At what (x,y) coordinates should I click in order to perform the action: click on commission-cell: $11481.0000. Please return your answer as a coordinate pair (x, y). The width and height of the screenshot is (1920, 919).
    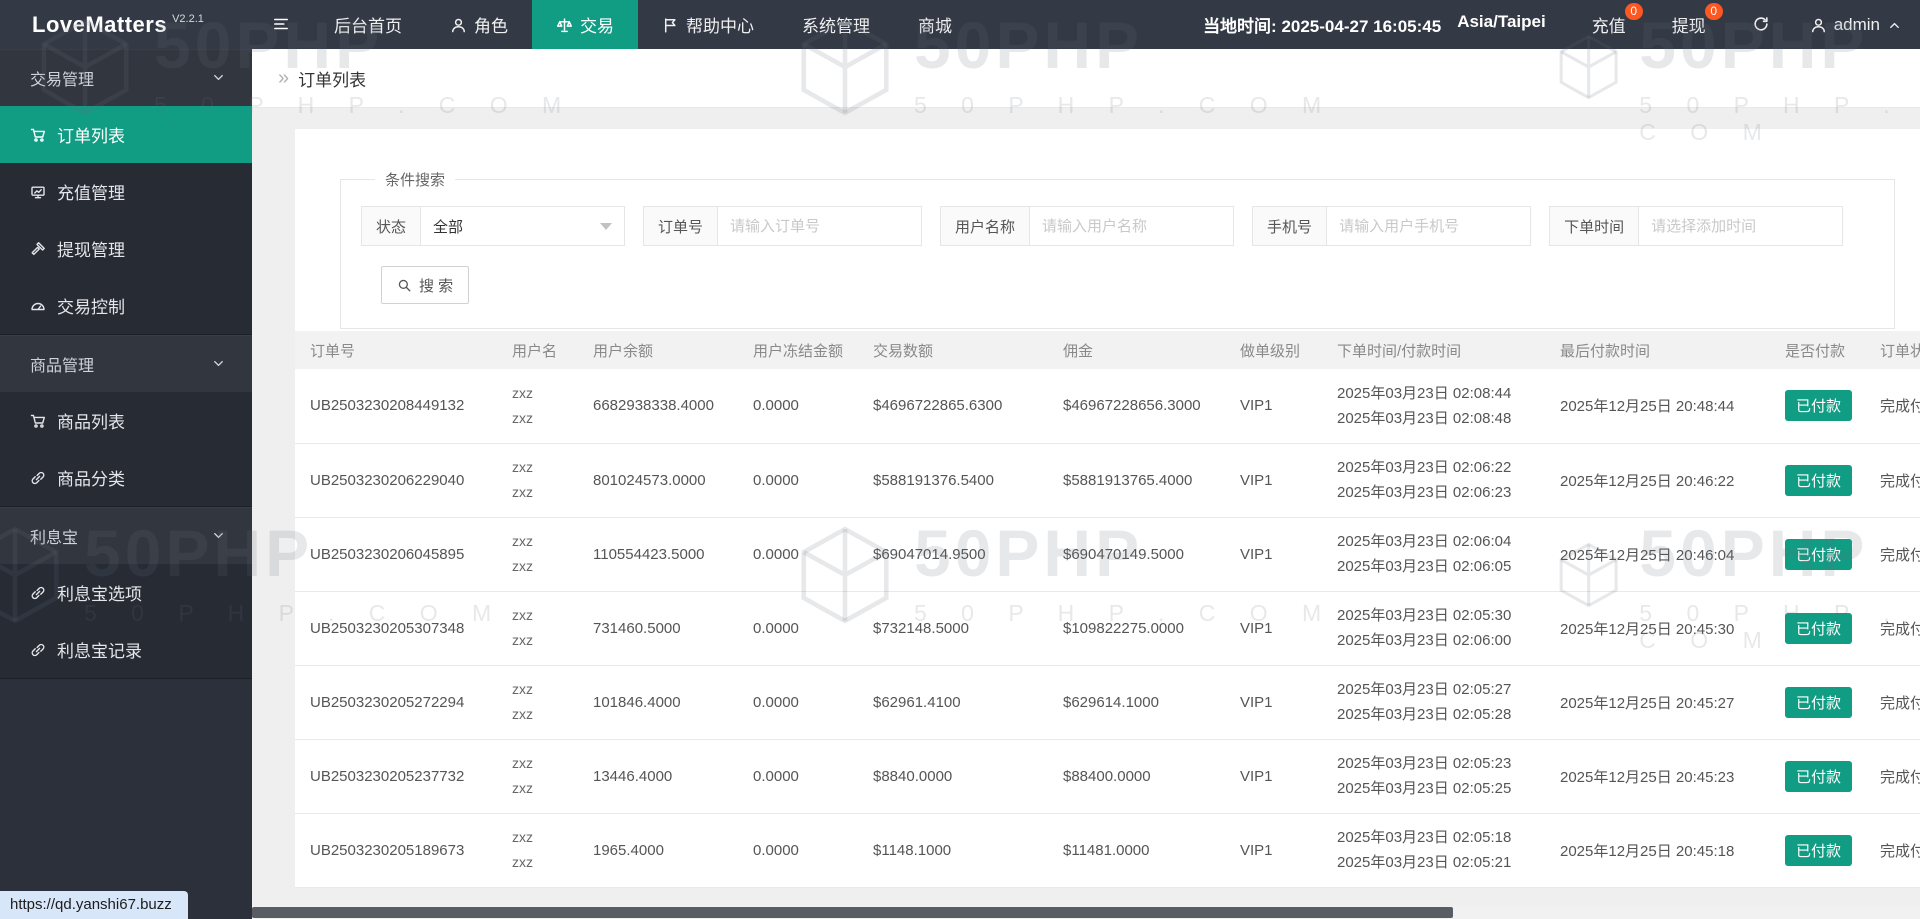
    Looking at the image, I should click on (1136, 850).